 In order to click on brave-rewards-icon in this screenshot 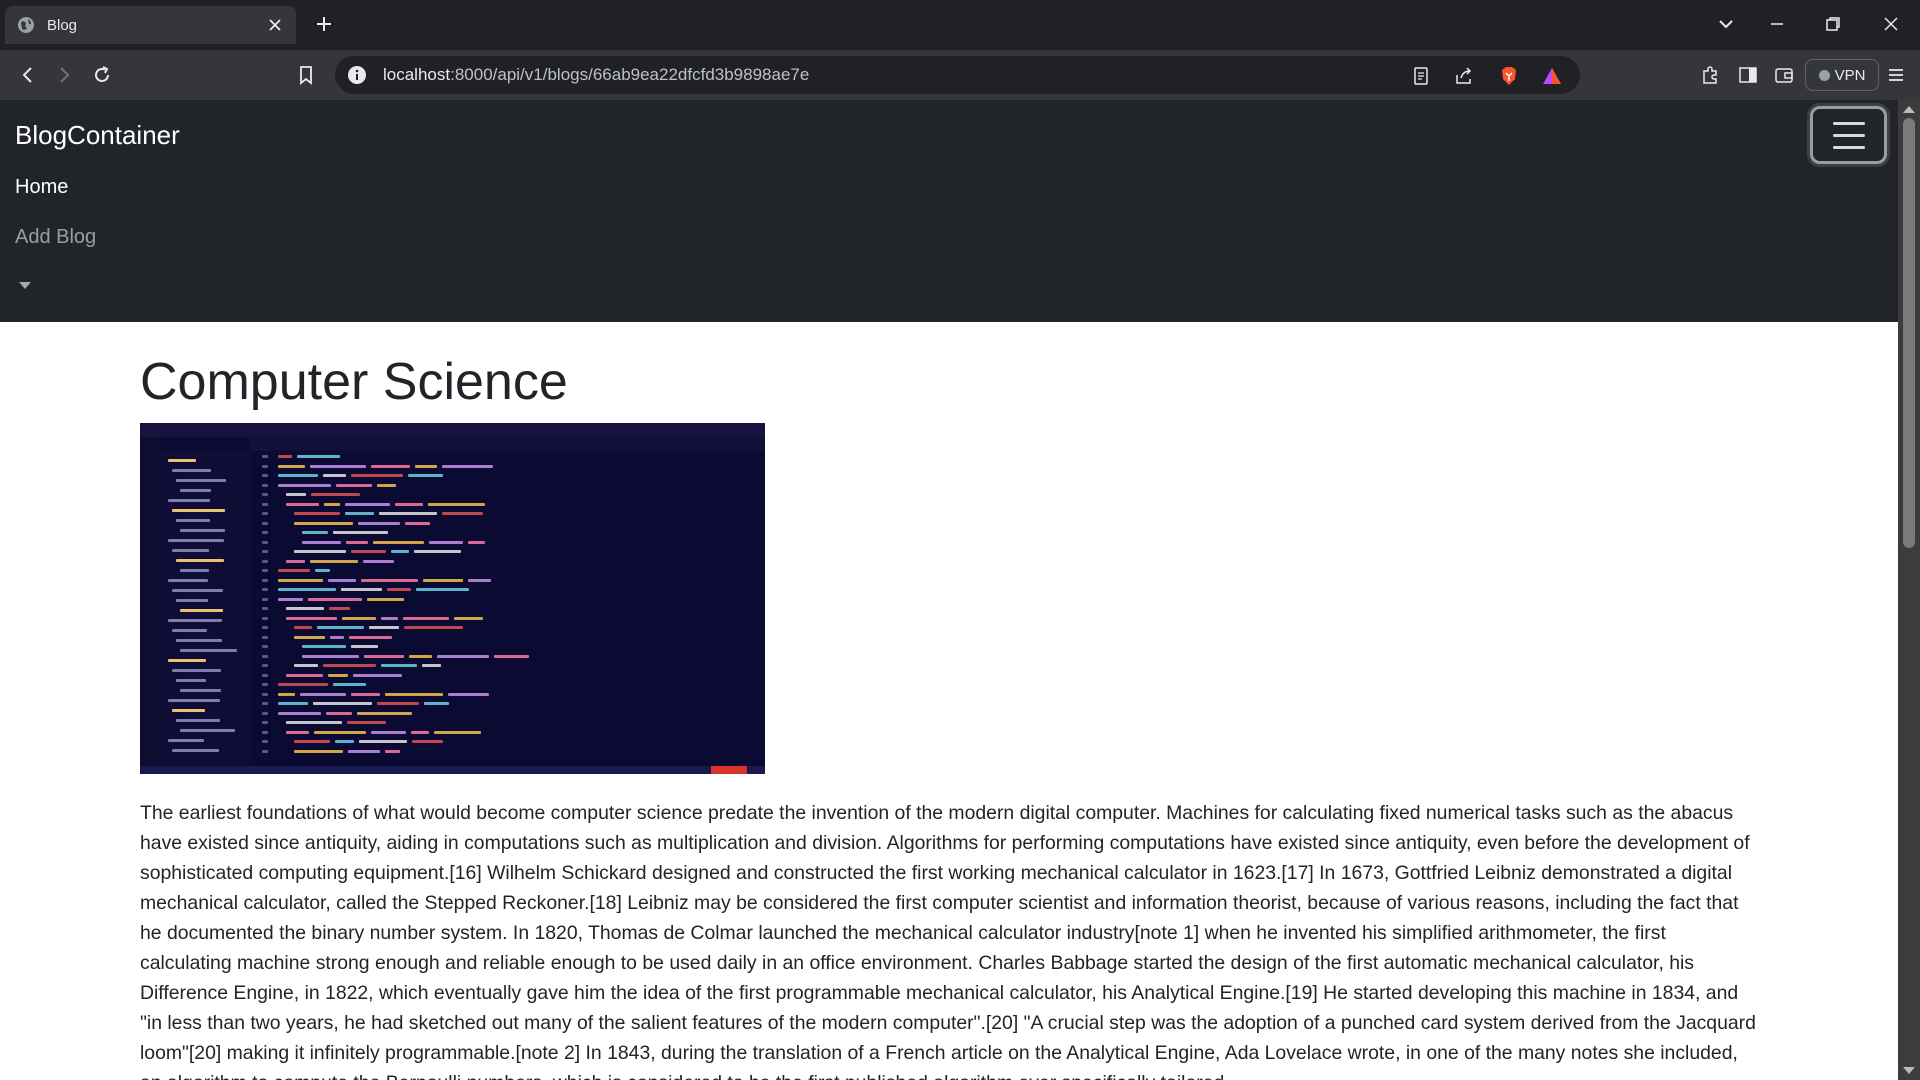, I will do `click(1552, 76)`.